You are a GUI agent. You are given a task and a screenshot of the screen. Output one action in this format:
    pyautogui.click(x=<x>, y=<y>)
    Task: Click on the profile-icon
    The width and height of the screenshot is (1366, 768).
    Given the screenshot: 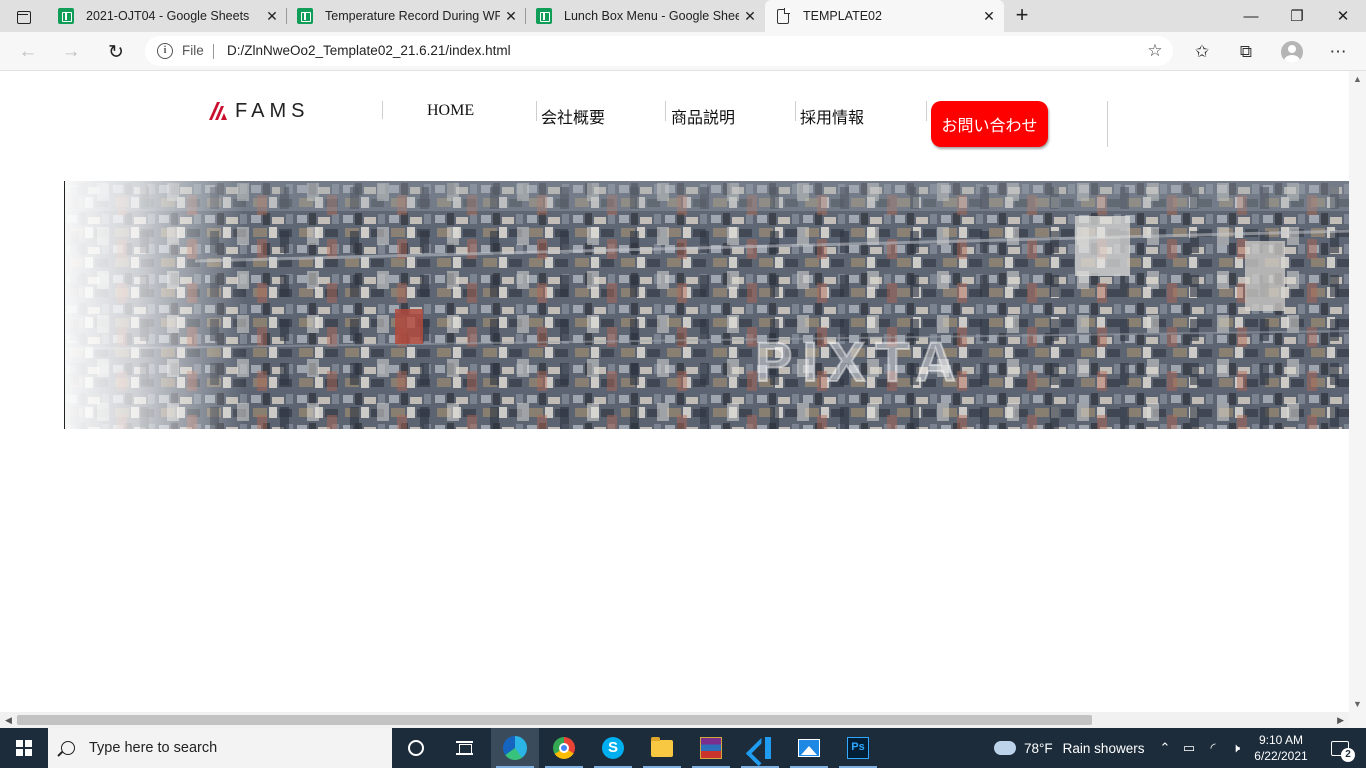 What is the action you would take?
    pyautogui.click(x=1292, y=52)
    